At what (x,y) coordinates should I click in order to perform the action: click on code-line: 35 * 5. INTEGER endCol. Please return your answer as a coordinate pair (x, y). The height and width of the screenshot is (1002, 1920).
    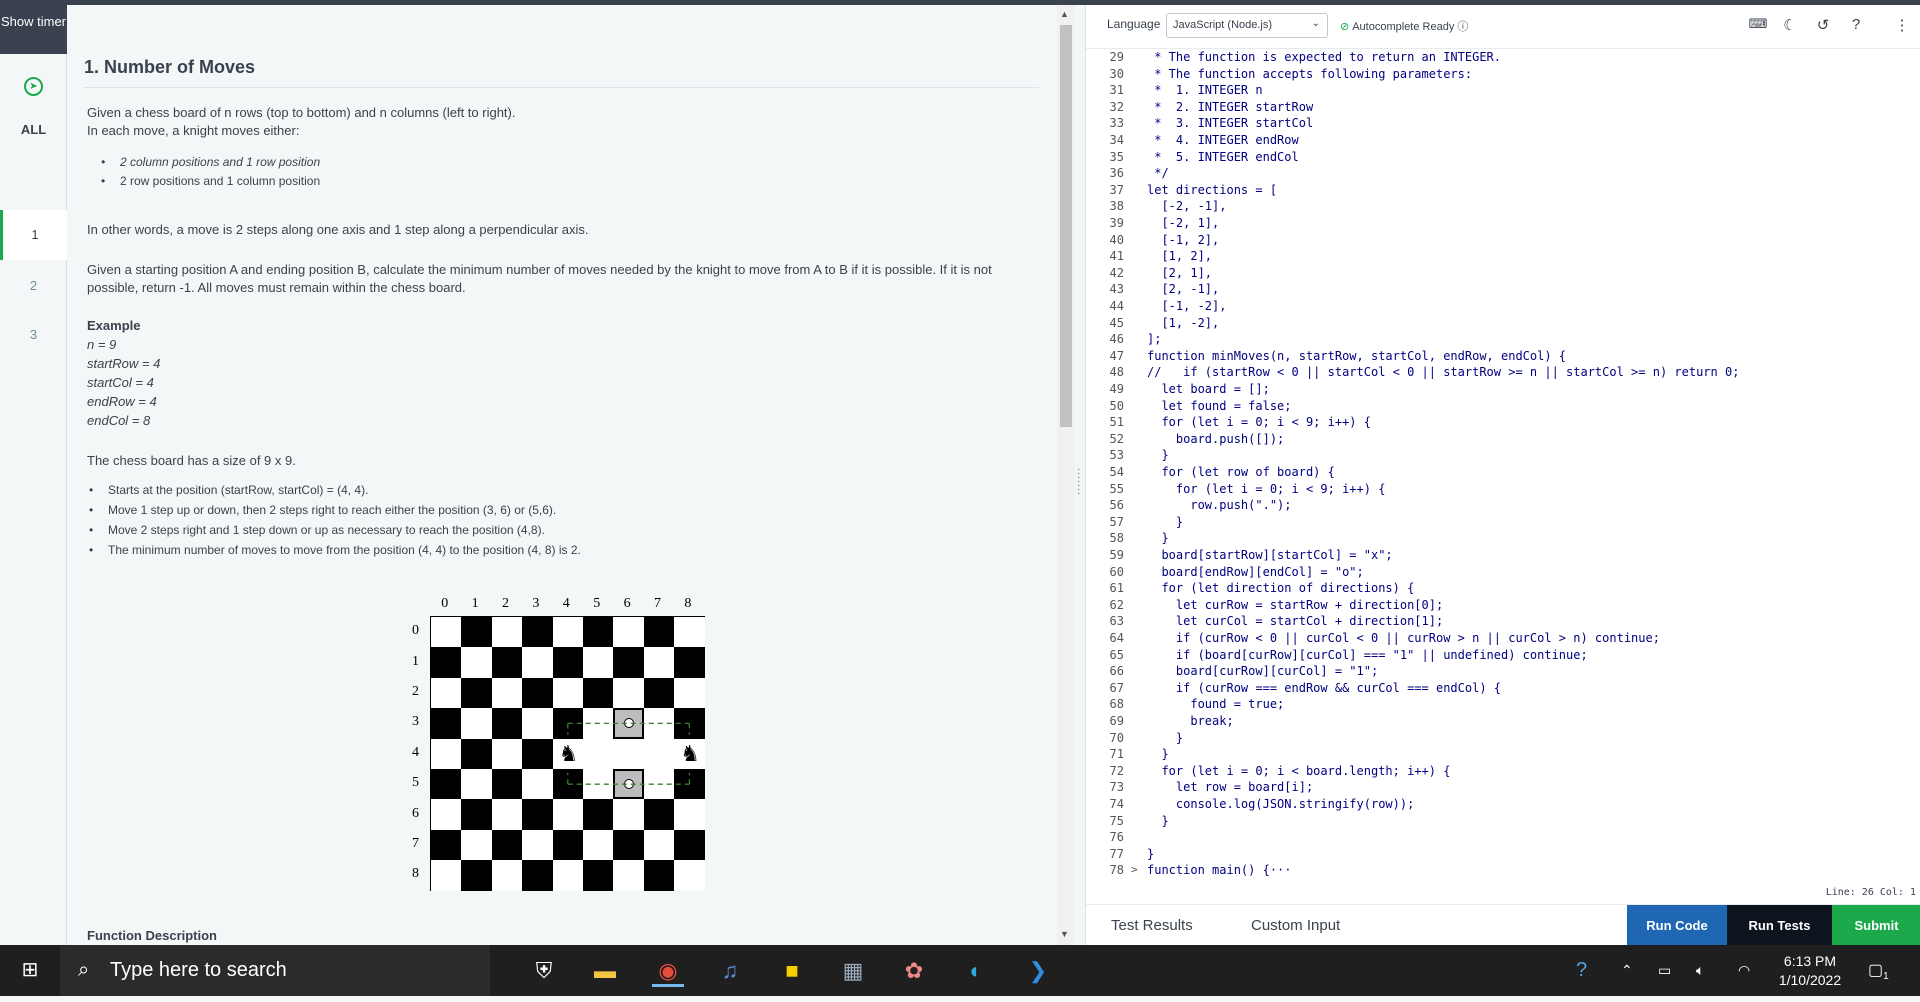
    Looking at the image, I should click on (1503, 157).